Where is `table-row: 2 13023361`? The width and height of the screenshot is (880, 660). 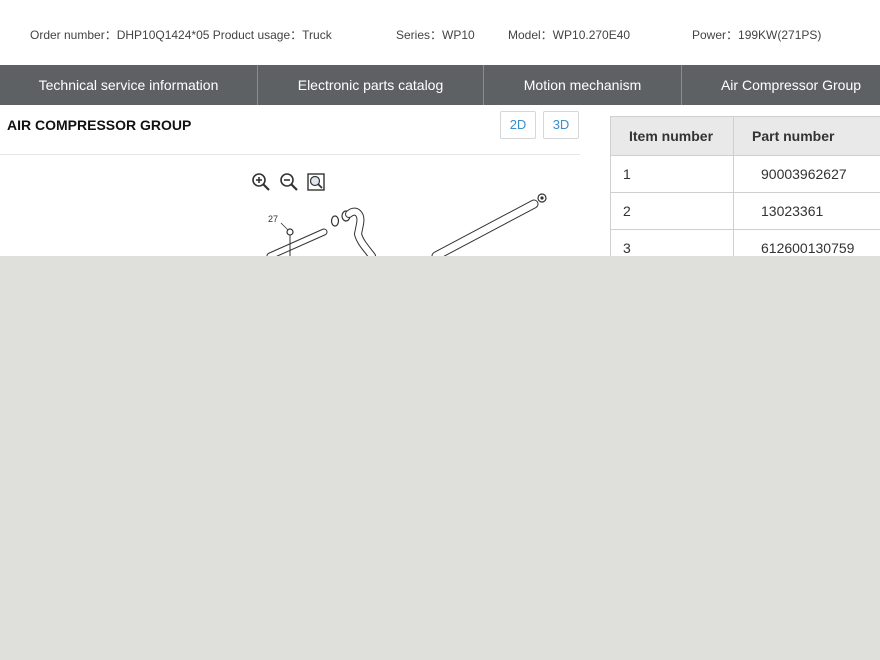
table-row: 2 13023361 is located at coordinates (745, 211).